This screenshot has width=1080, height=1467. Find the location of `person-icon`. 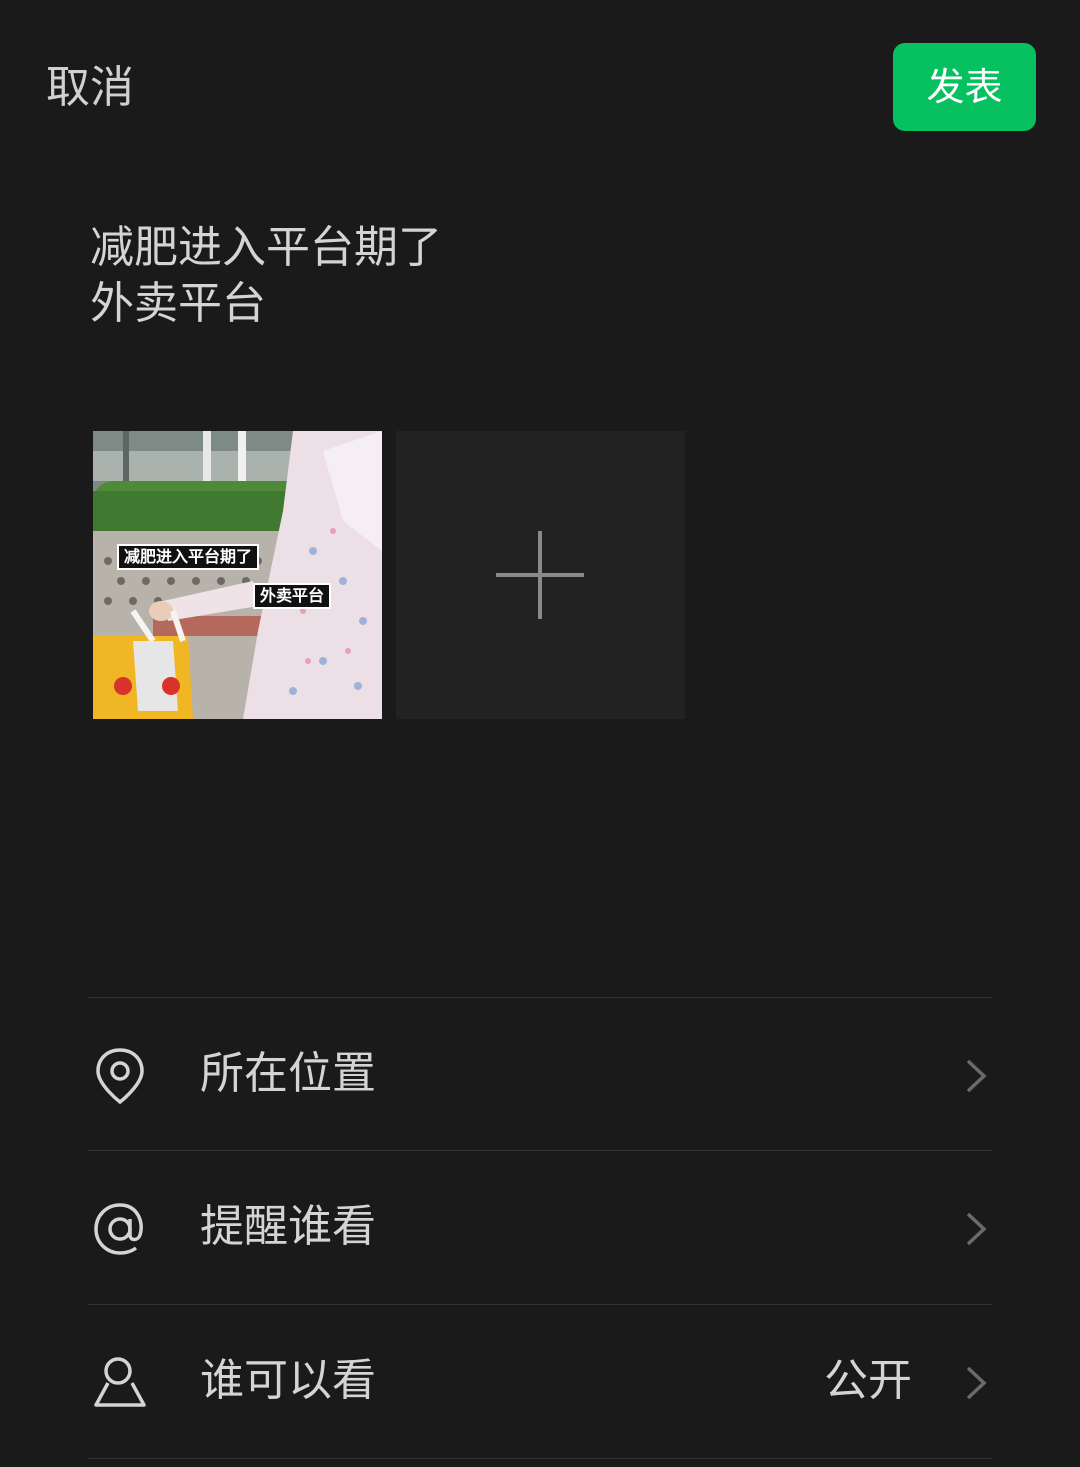

person-icon is located at coordinates (120, 1382).